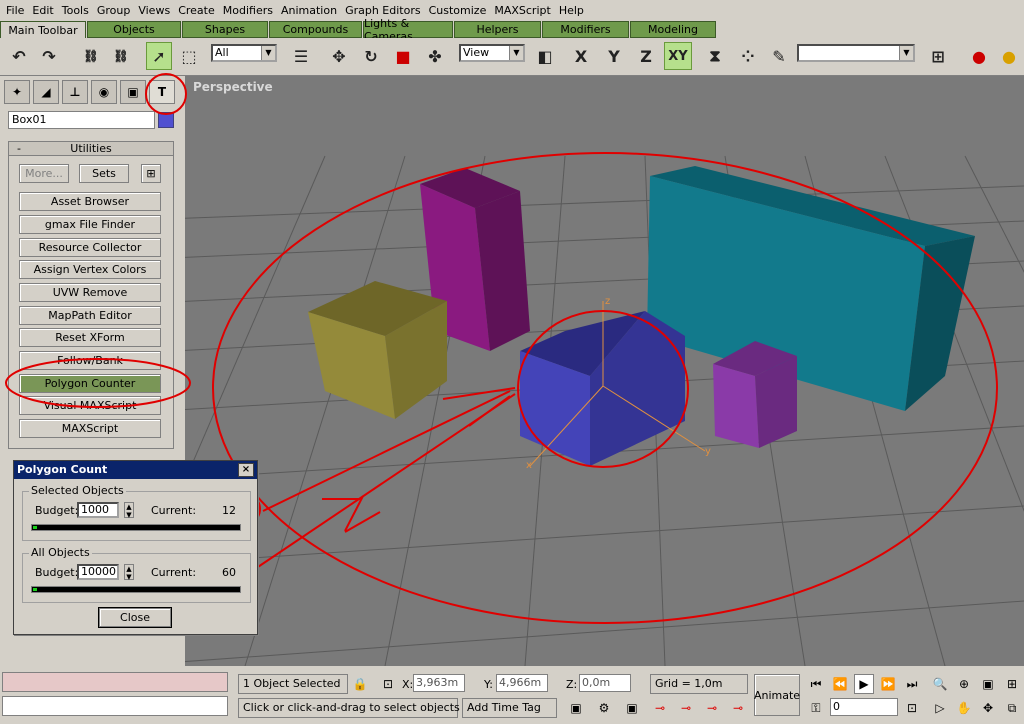 The height and width of the screenshot is (724, 1024). Describe the element at coordinates (46, 92) in the screenshot. I see `modify-panel-icon: ◢` at that location.